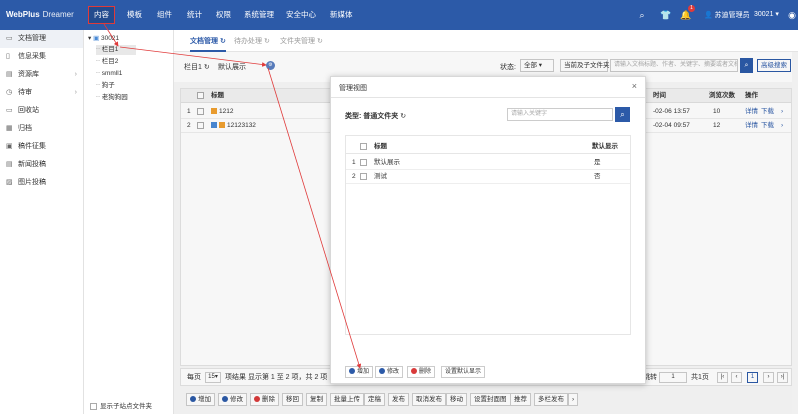 This screenshot has width=798, height=414. Describe the element at coordinates (194, 15) in the screenshot. I see `nav-stats: 统计` at that location.